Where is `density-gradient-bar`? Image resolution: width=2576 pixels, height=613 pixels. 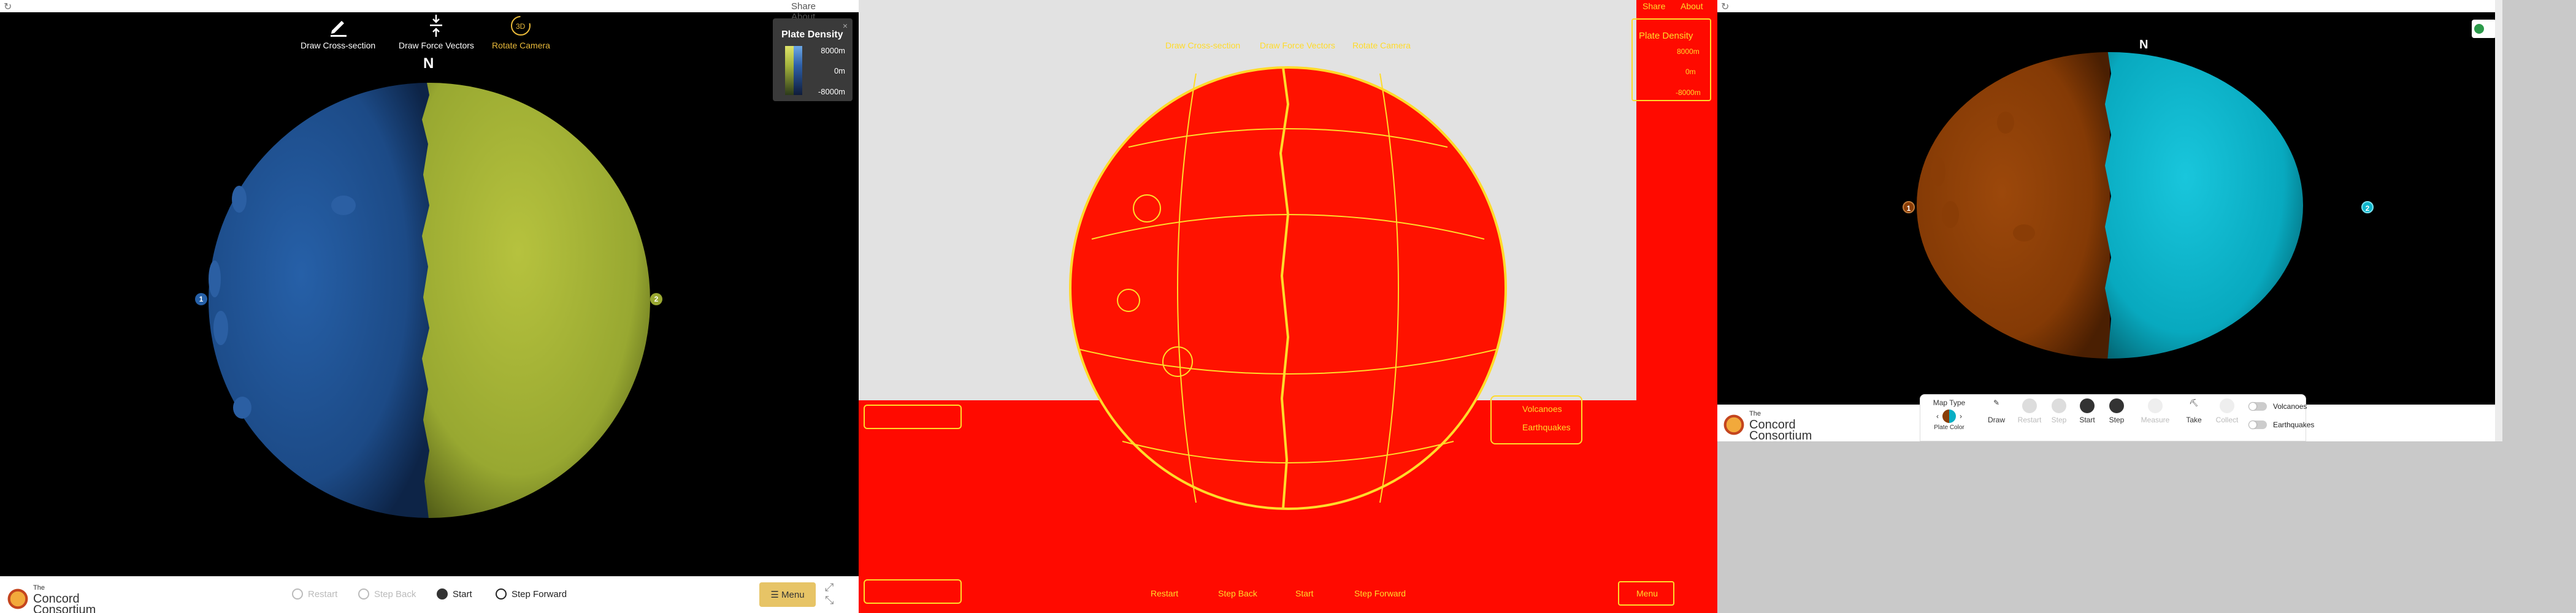
density-gradient-bar is located at coordinates (793, 70).